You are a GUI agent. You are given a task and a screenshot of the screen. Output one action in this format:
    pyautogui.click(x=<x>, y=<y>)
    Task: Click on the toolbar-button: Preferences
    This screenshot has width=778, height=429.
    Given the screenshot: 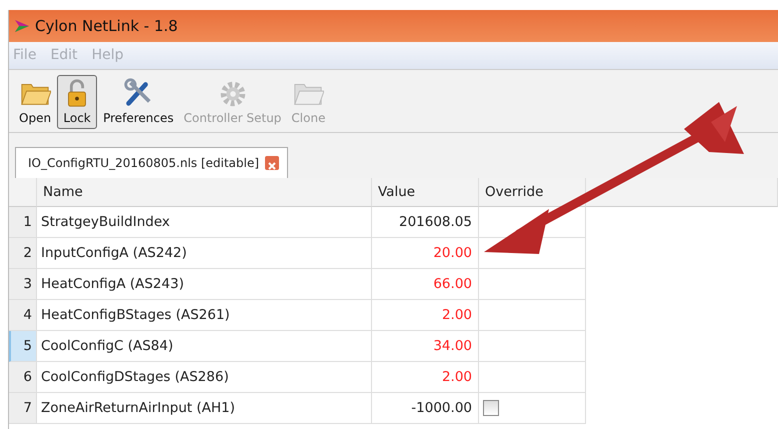 What is the action you would take?
    pyautogui.click(x=138, y=102)
    